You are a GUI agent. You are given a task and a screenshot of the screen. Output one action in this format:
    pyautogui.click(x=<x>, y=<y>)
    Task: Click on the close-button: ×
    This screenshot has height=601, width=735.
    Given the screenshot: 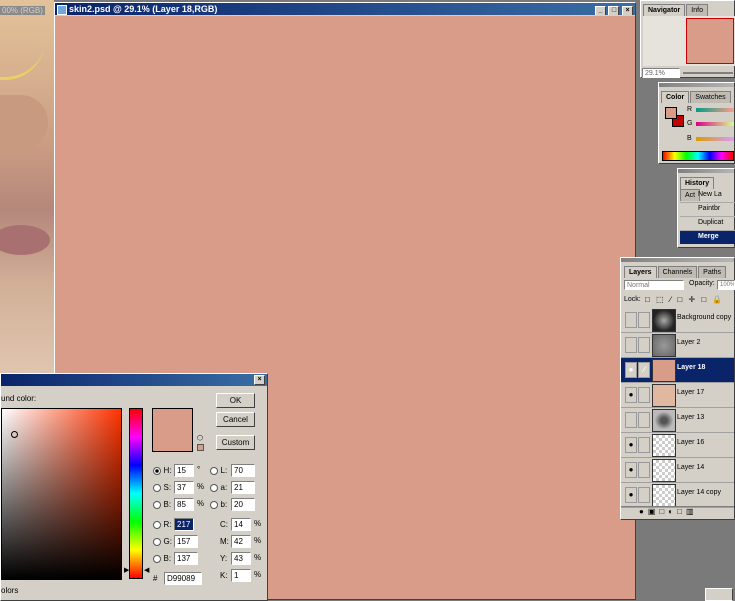 What is the action you would take?
    pyautogui.click(x=627, y=10)
    